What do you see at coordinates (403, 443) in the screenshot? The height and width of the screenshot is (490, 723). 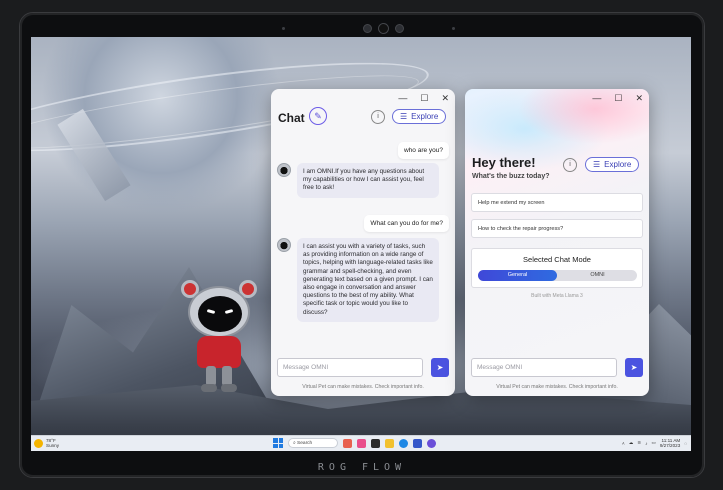 I see `edge-browser-icon` at bounding box center [403, 443].